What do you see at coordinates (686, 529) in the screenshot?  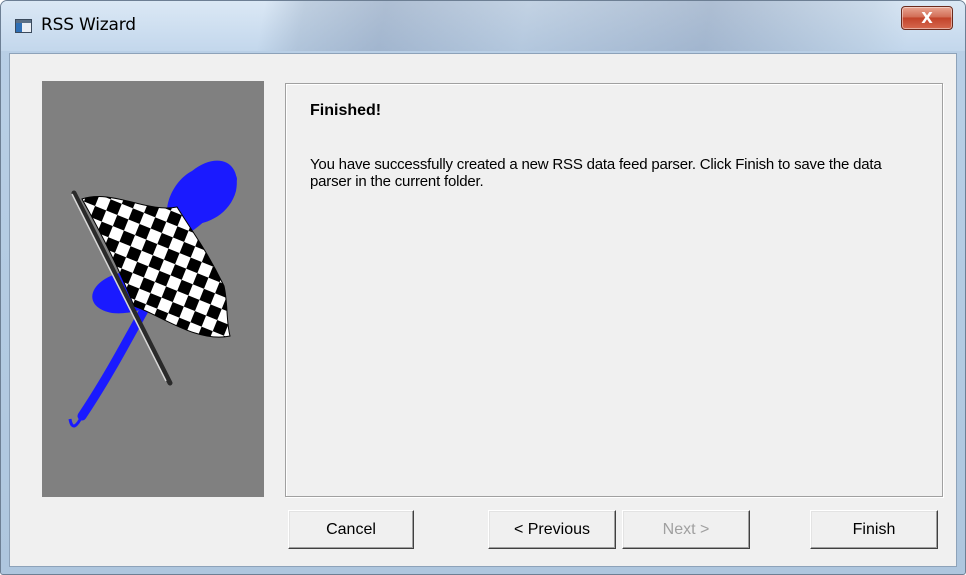 I see `next-button: Next >` at bounding box center [686, 529].